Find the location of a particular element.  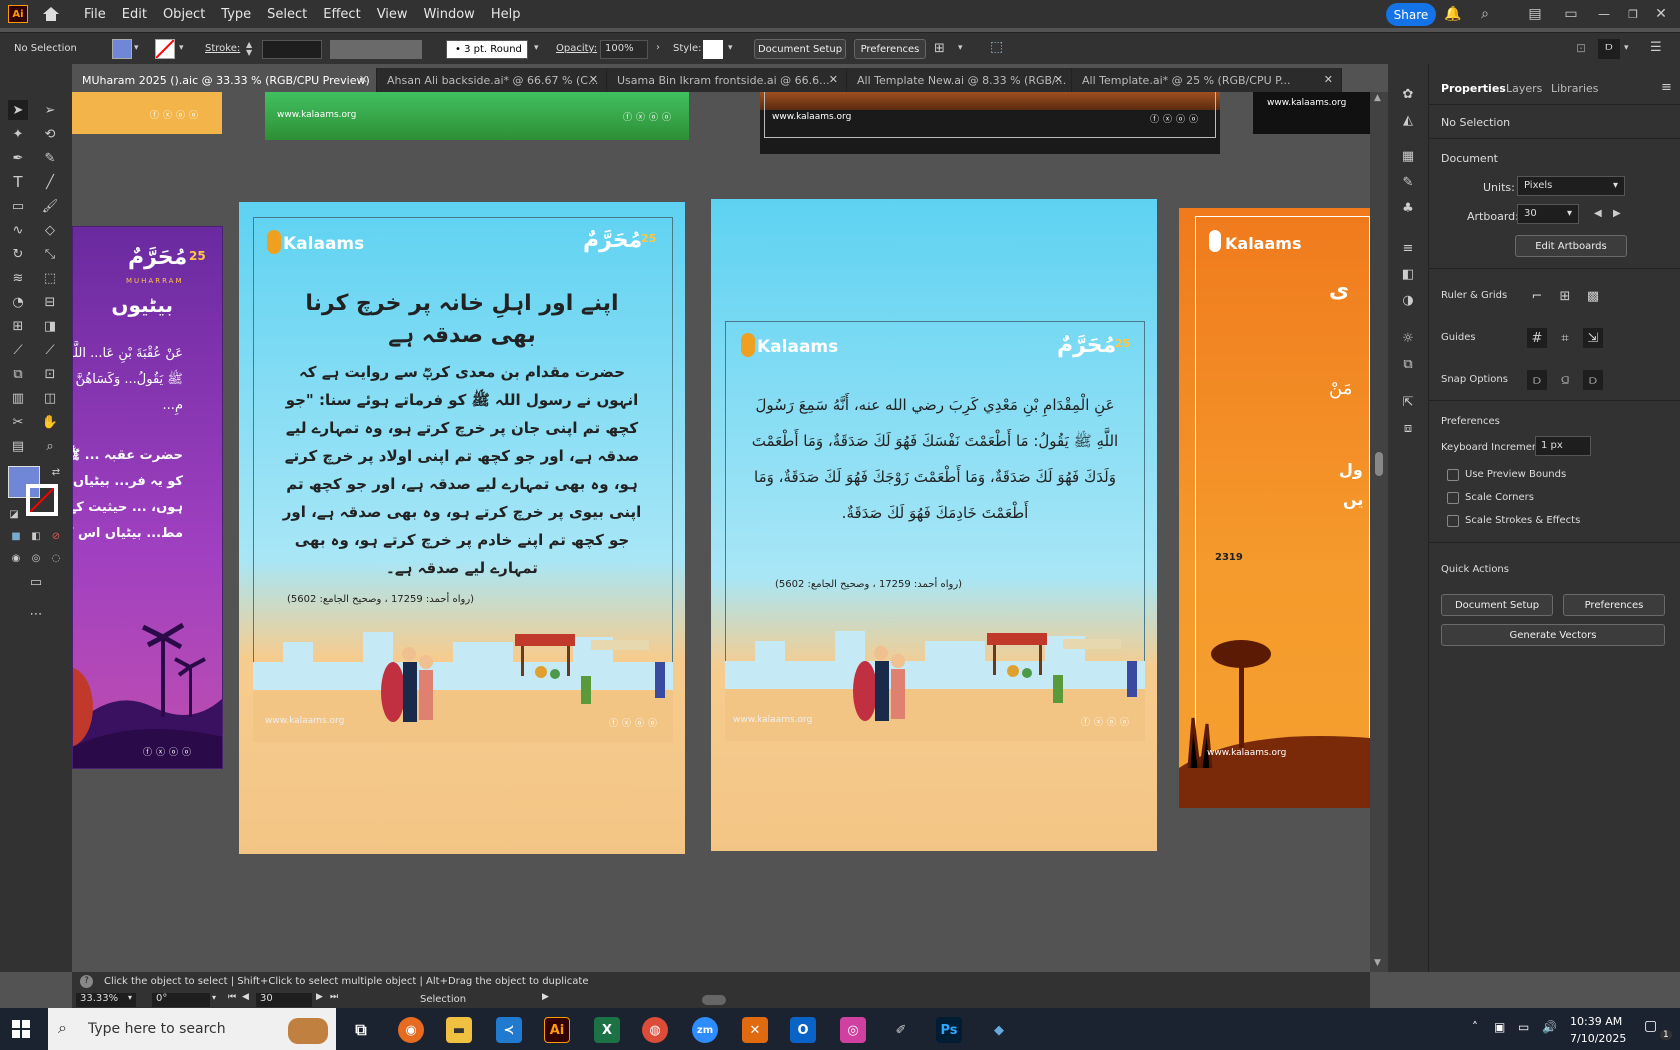

paintbrush-icon: 🖌 is located at coordinates (50, 206).